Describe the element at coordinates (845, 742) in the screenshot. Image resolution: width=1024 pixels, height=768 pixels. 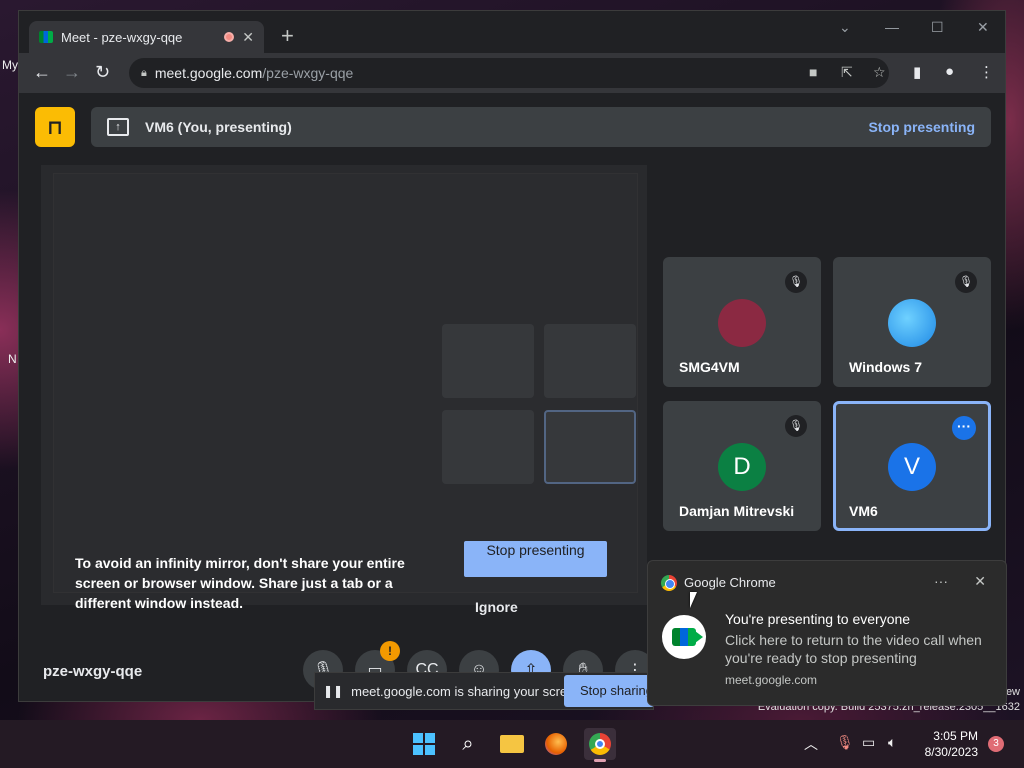
I see `microphone-in-use-icon: 🎙︎` at that location.